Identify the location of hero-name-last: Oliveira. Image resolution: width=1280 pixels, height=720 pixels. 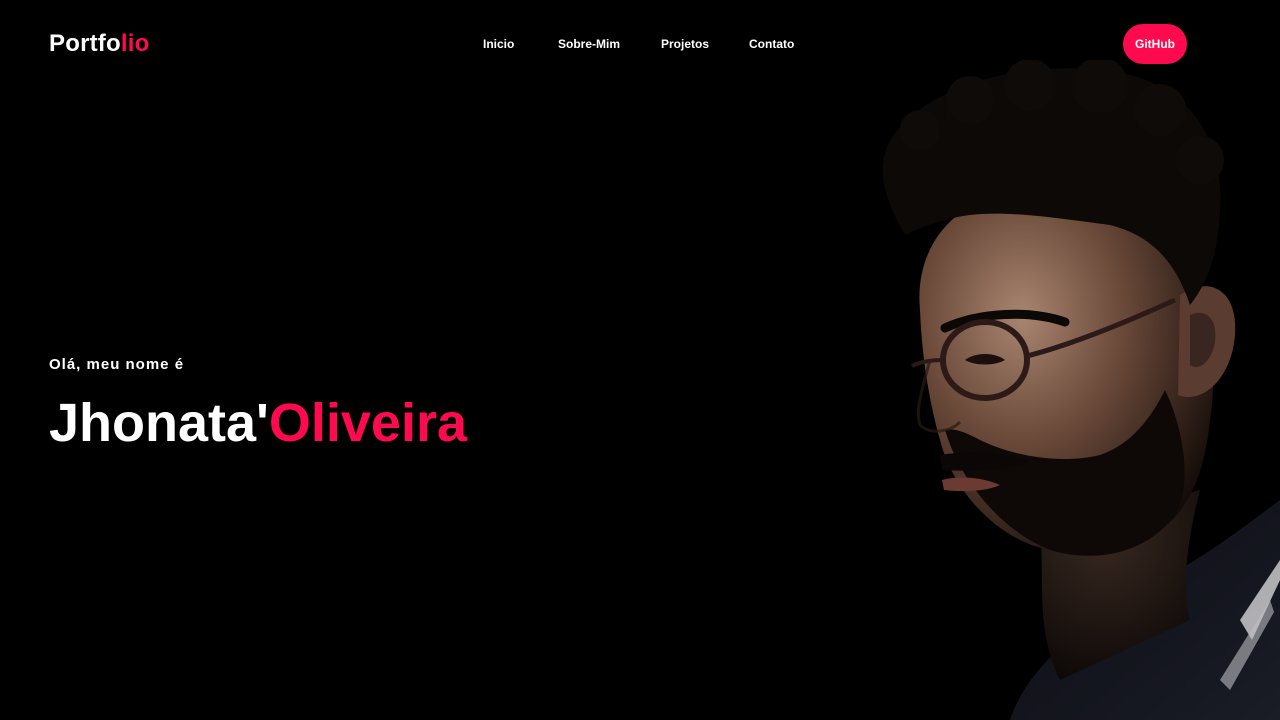
(368, 423).